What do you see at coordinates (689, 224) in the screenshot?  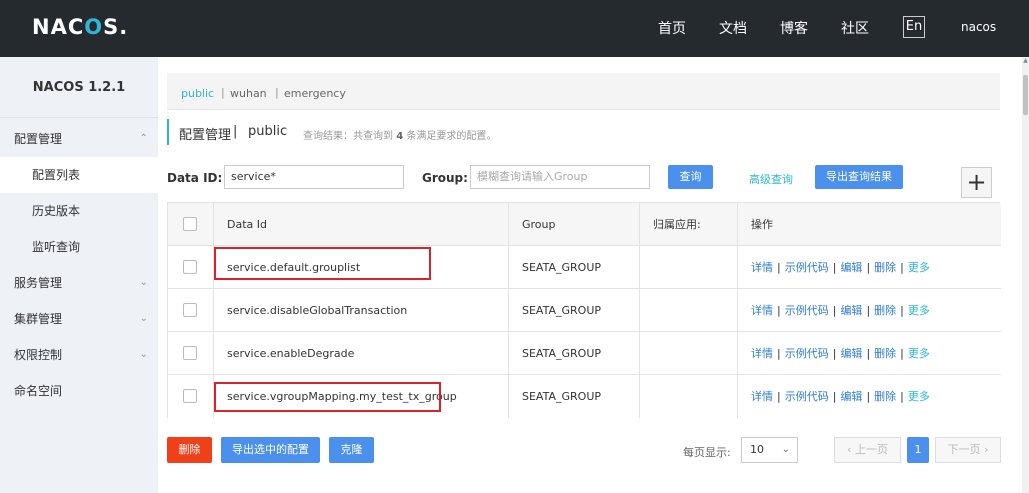 I see `header-app: 归属应用:` at bounding box center [689, 224].